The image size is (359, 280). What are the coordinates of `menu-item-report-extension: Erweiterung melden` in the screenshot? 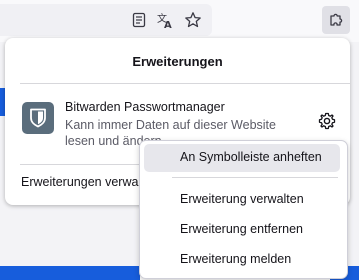 It's located at (243, 260).